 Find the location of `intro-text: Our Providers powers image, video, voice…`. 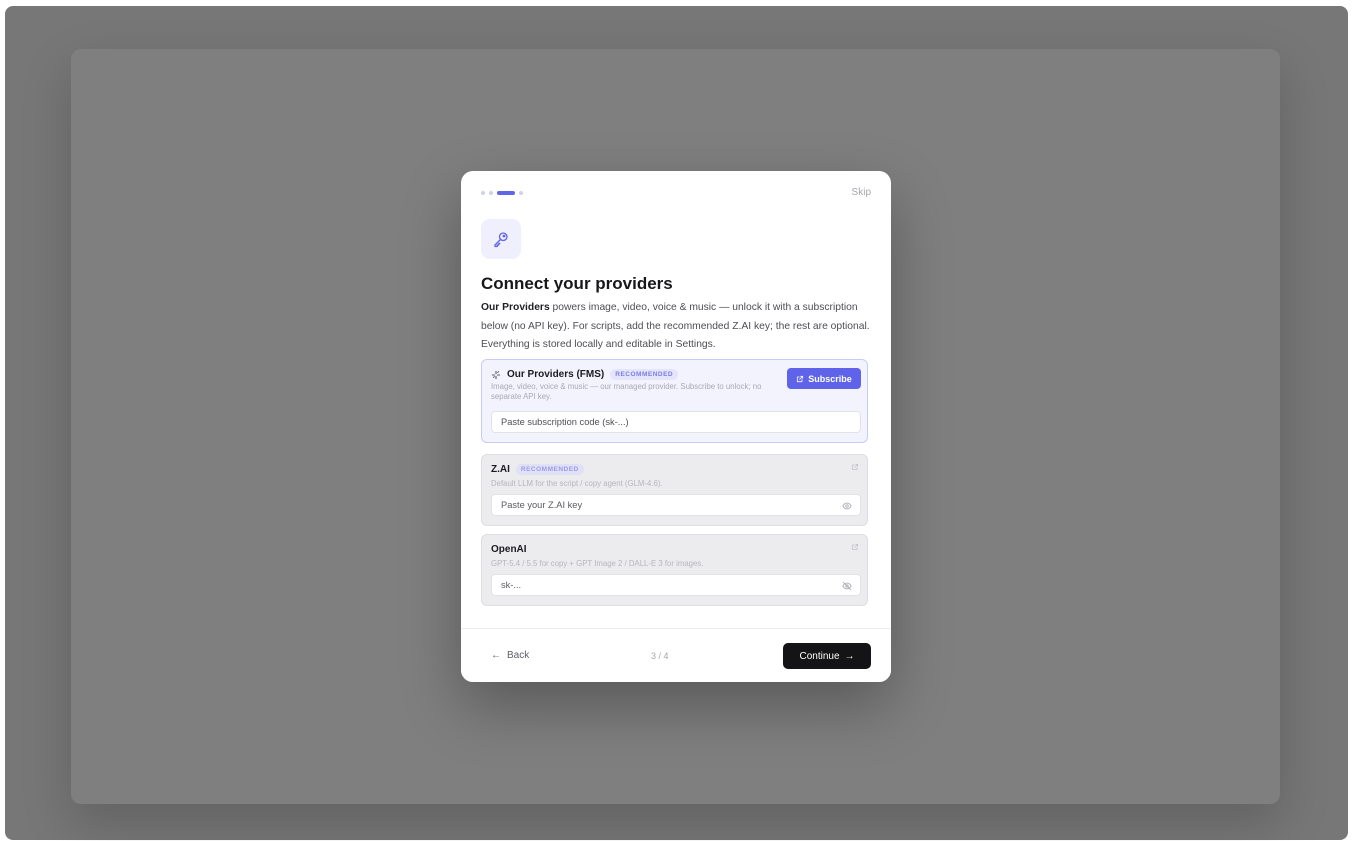

intro-text: Our Providers powers image, video, voice… is located at coordinates (677, 327).